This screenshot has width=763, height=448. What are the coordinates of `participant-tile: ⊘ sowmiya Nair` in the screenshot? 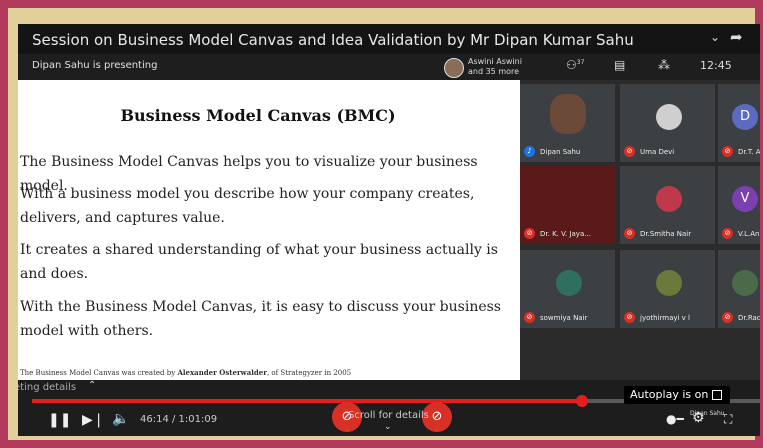 It's located at (567, 289).